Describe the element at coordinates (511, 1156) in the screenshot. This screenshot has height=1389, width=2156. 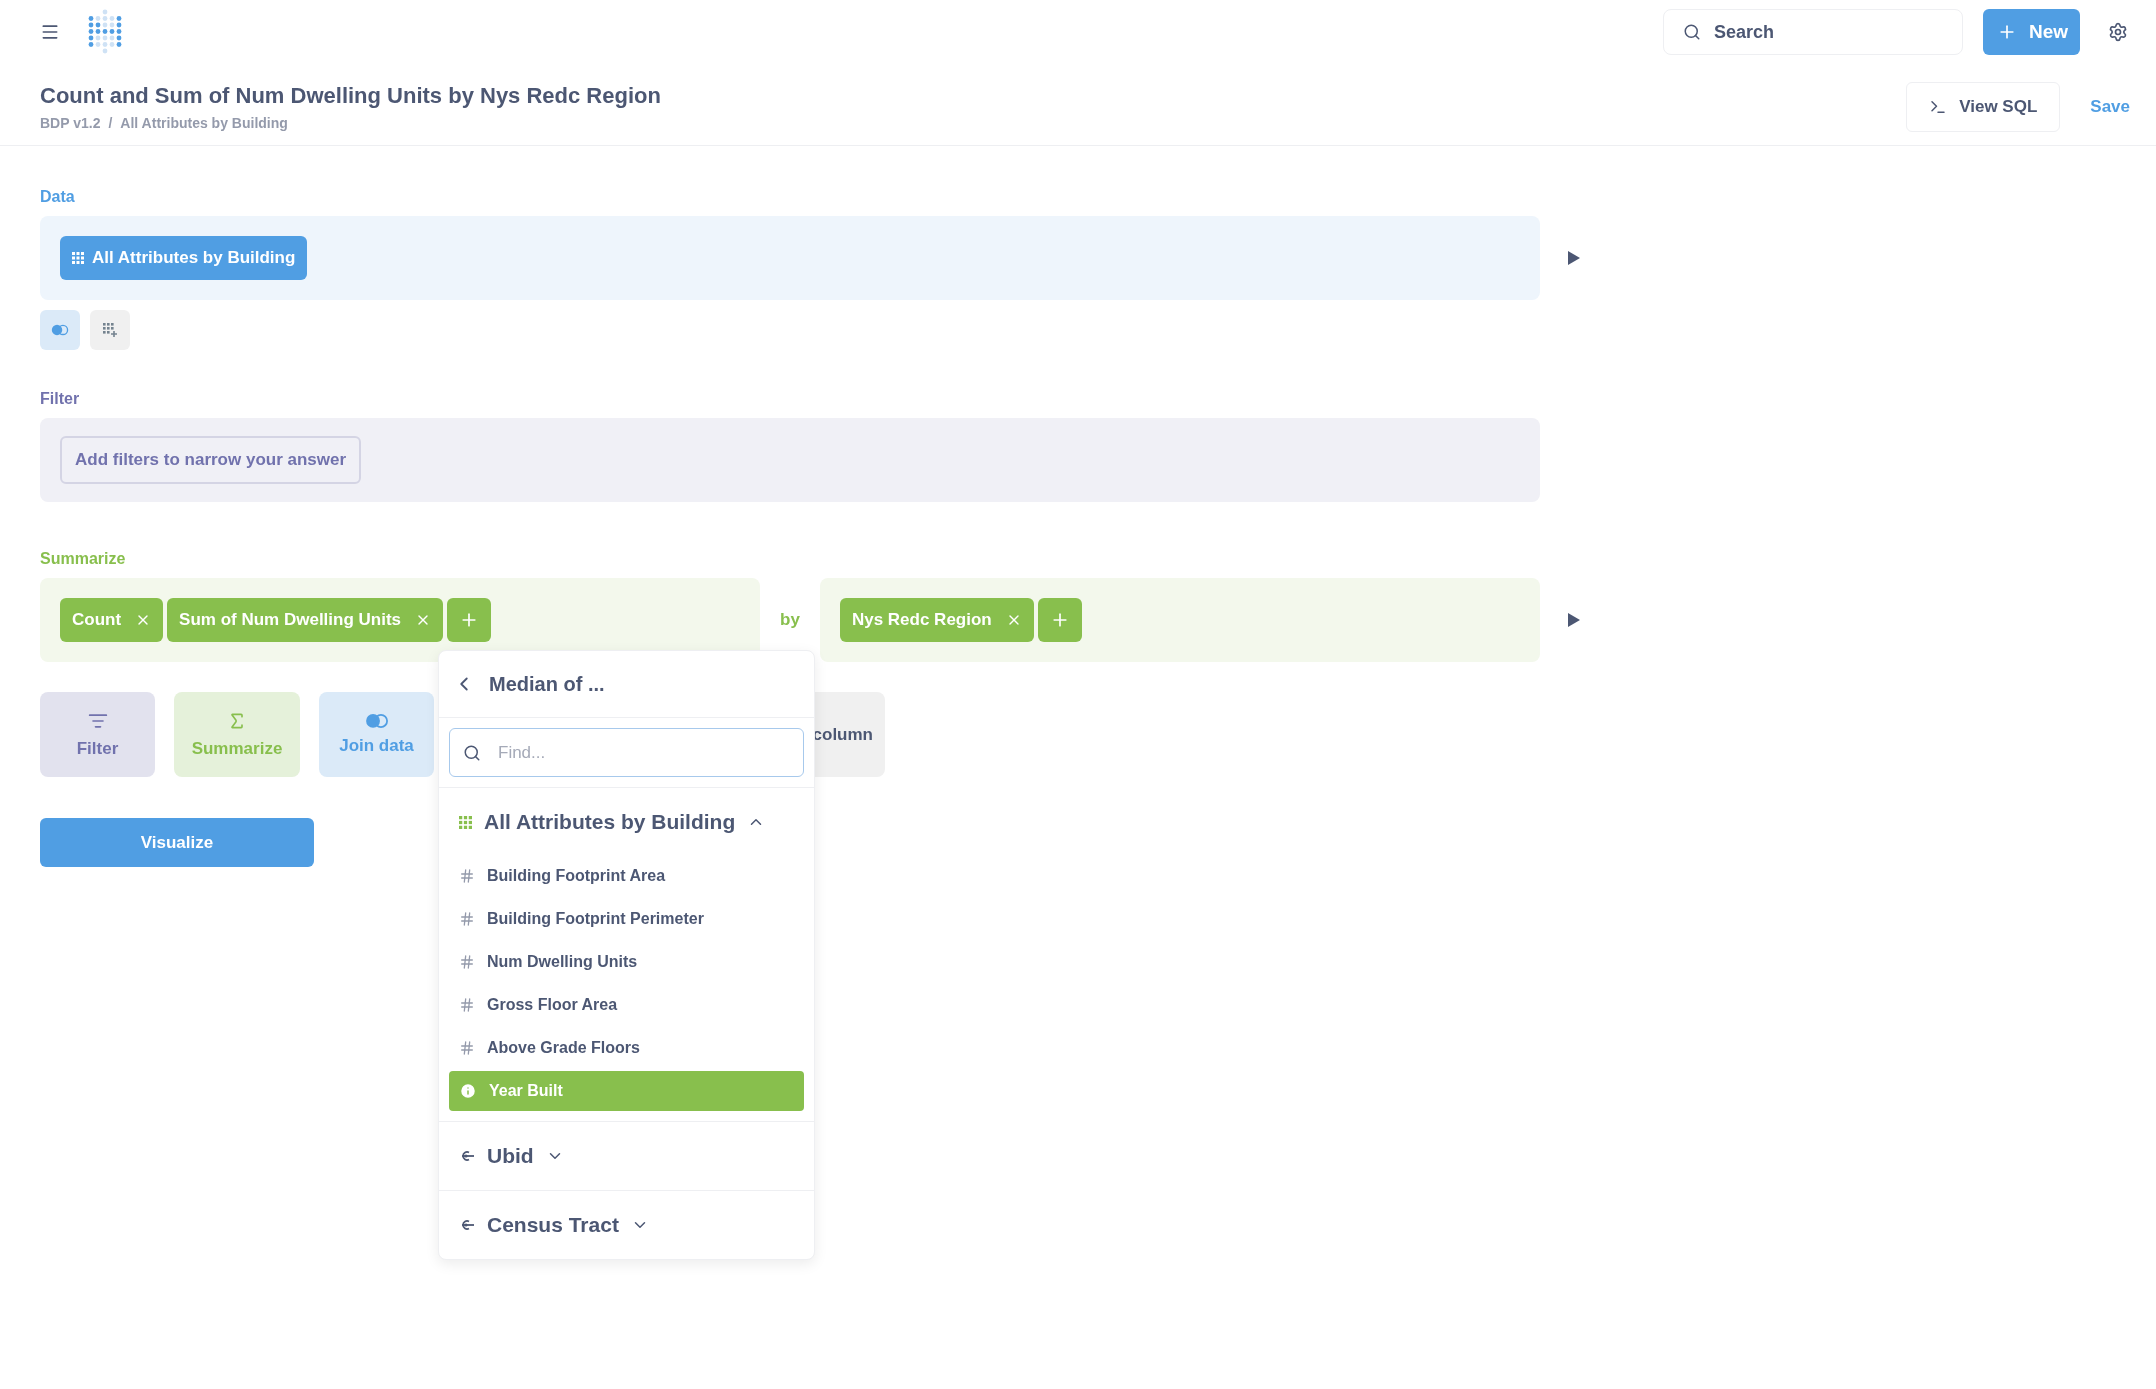
I see `table-section-header: Ubid` at that location.